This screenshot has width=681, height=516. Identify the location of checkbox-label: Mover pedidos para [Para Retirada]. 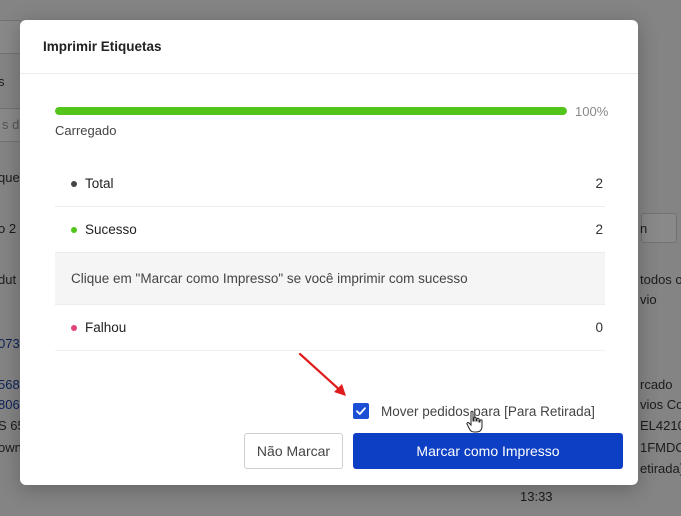
(488, 411).